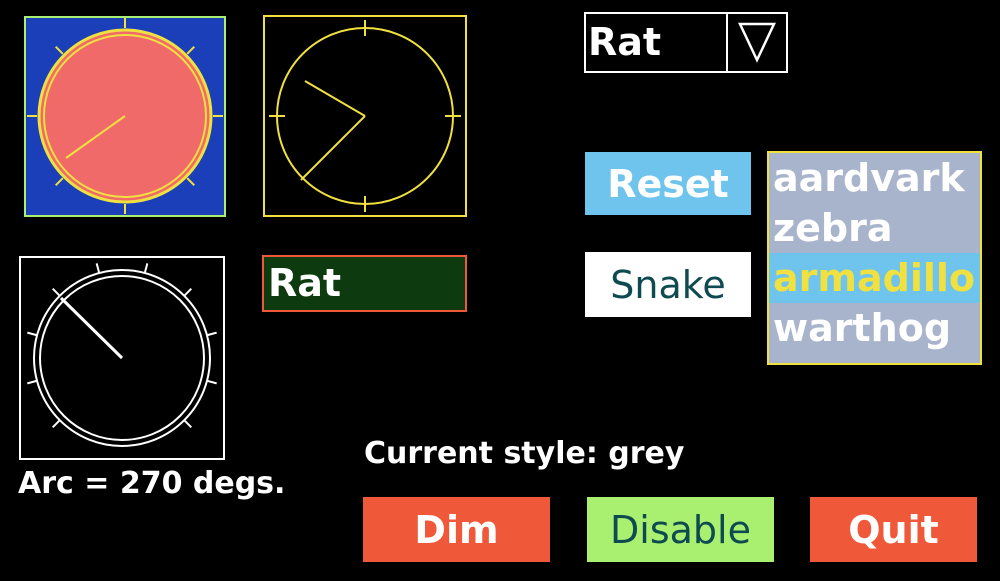 The width and height of the screenshot is (1000, 581). Describe the element at coordinates (686, 42) in the screenshot. I see `dropdown: Rat` at that location.